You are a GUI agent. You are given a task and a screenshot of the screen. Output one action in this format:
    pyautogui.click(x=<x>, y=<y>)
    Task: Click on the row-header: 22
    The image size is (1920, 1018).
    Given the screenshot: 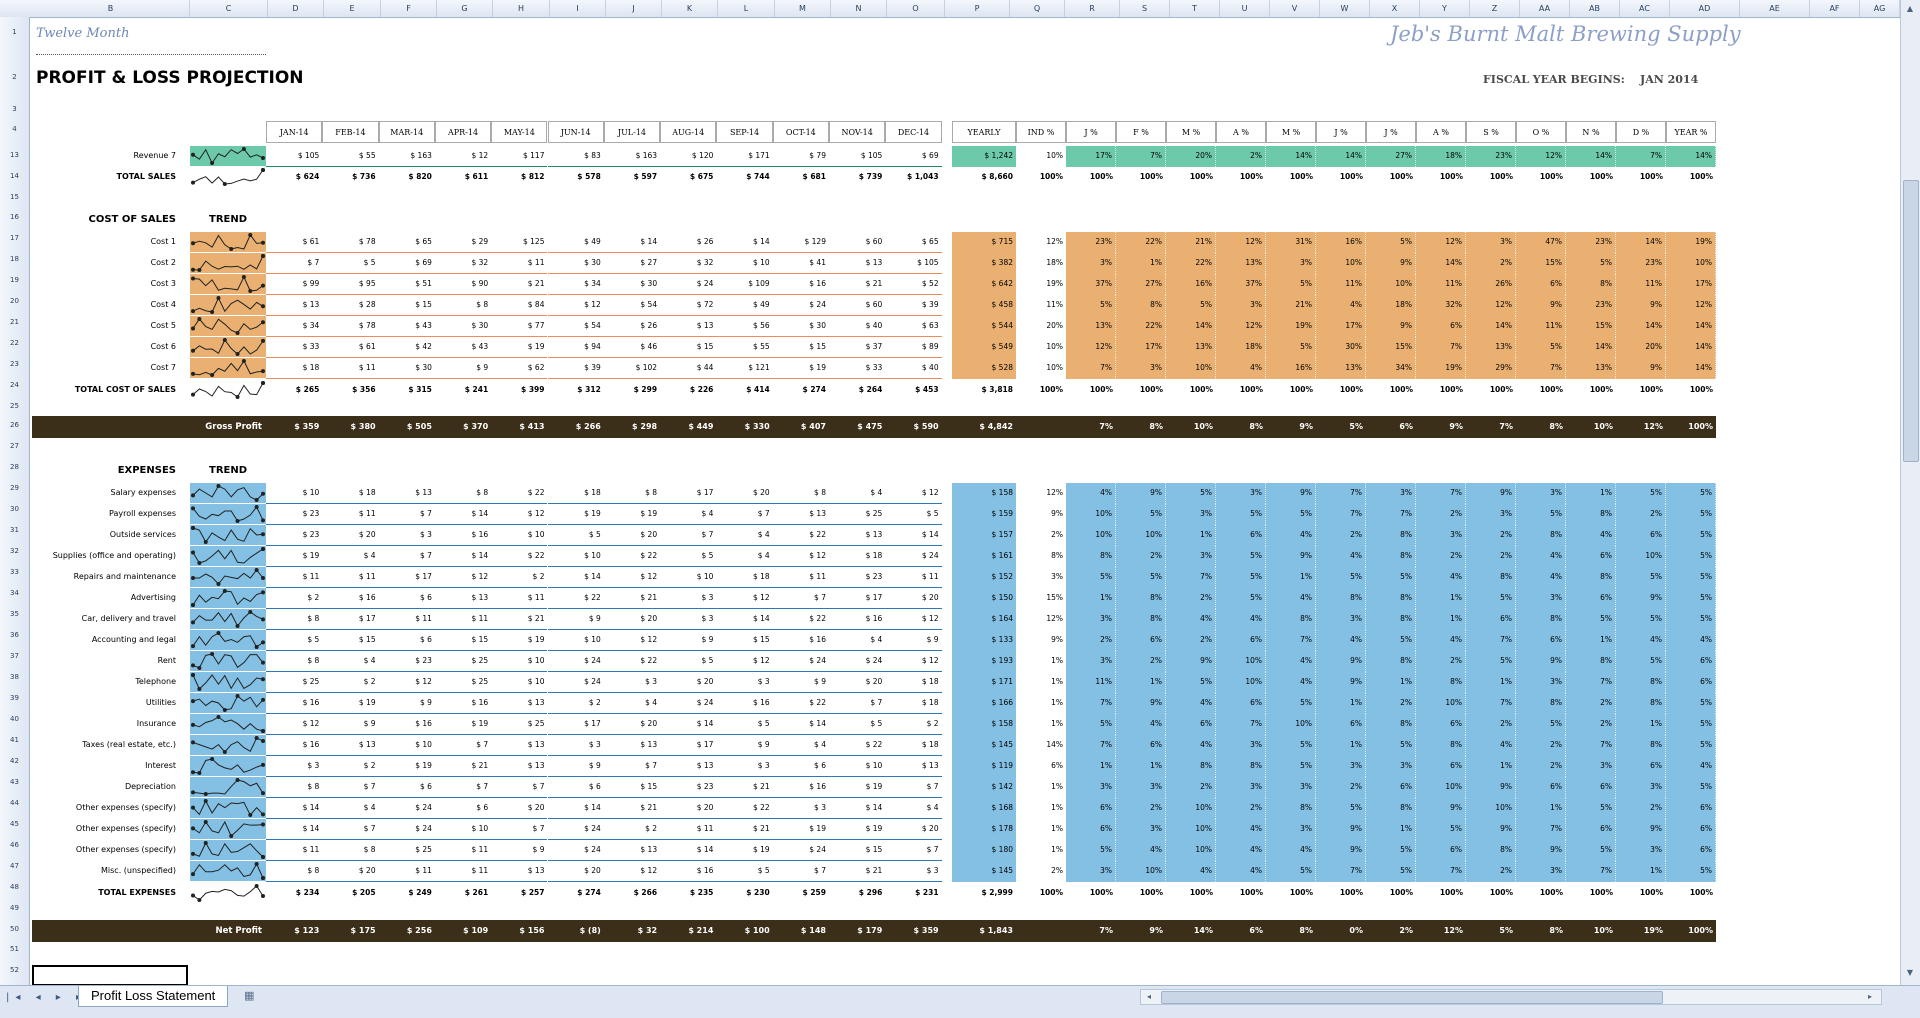 What is the action you would take?
    pyautogui.click(x=14, y=343)
    